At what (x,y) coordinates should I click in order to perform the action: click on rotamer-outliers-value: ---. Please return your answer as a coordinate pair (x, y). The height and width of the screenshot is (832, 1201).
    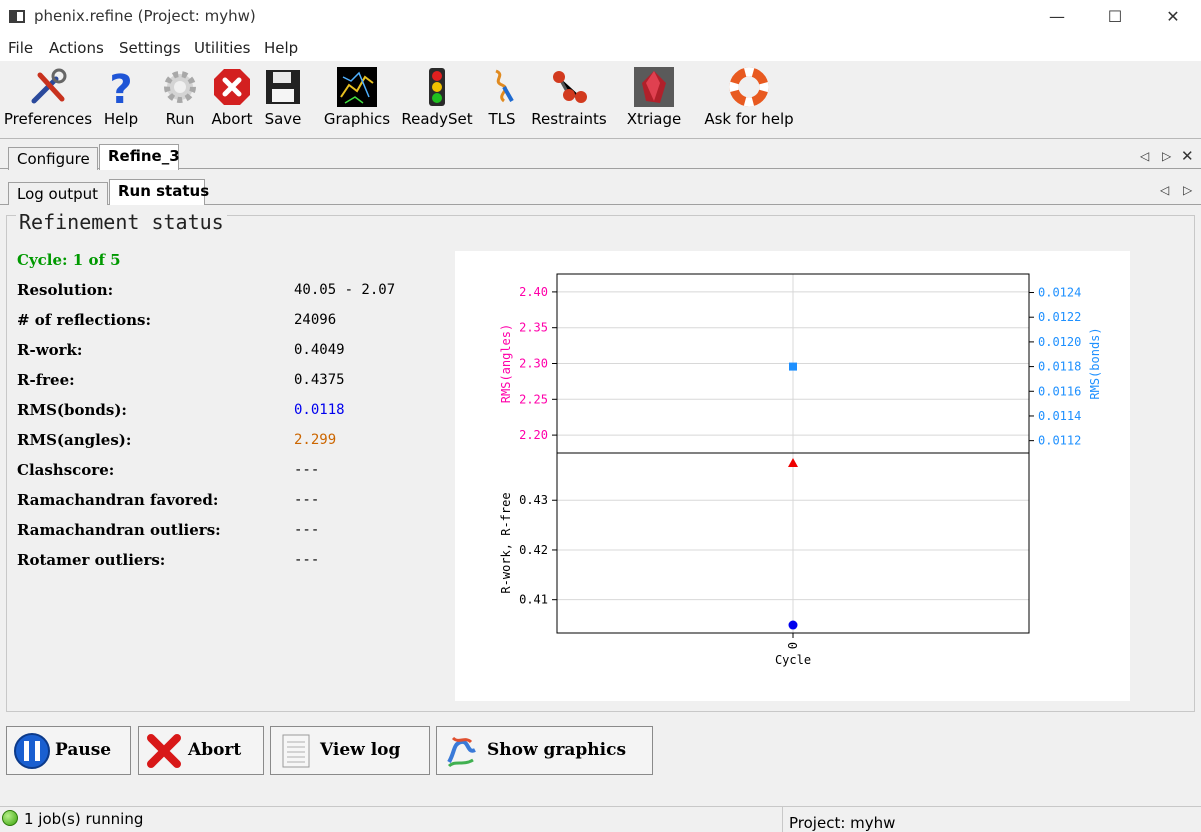
    Looking at the image, I should click on (307, 560).